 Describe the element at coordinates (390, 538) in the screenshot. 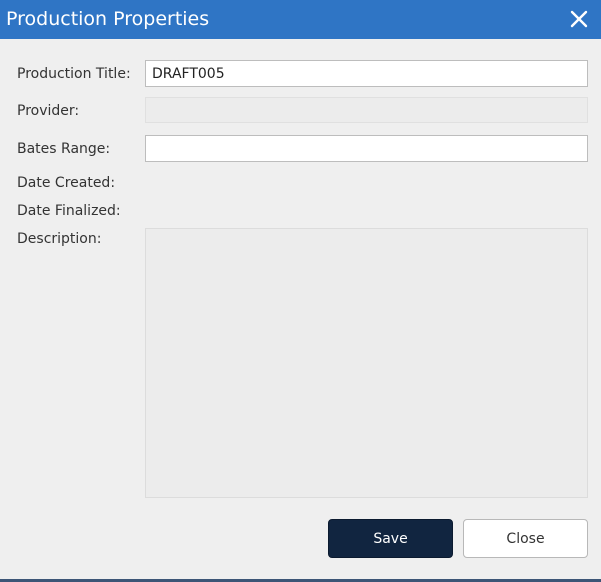

I see `save-button: Save` at that location.